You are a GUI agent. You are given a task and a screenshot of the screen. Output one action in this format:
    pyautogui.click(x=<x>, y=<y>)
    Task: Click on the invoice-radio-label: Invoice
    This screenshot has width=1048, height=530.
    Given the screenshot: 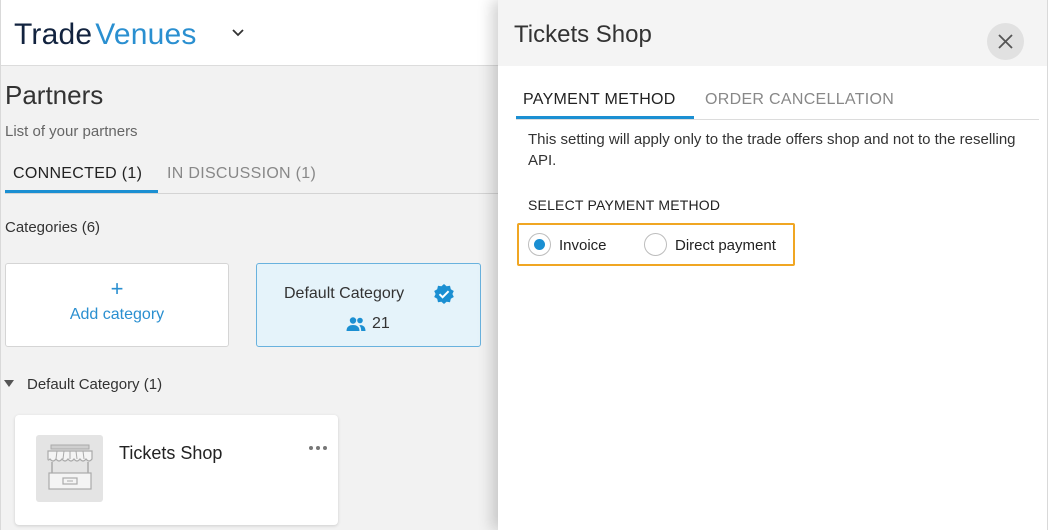 What is the action you would take?
    pyautogui.click(x=583, y=245)
    